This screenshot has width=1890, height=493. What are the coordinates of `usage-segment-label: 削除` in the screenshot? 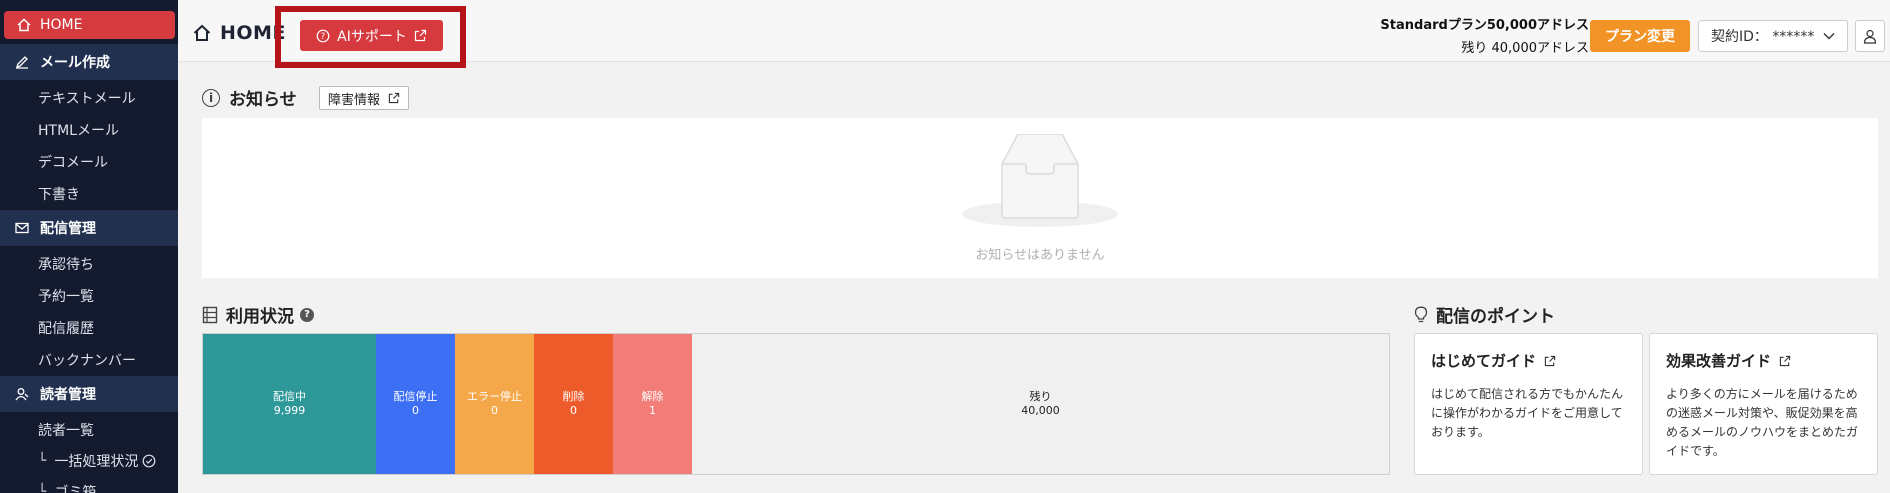 It's located at (573, 396).